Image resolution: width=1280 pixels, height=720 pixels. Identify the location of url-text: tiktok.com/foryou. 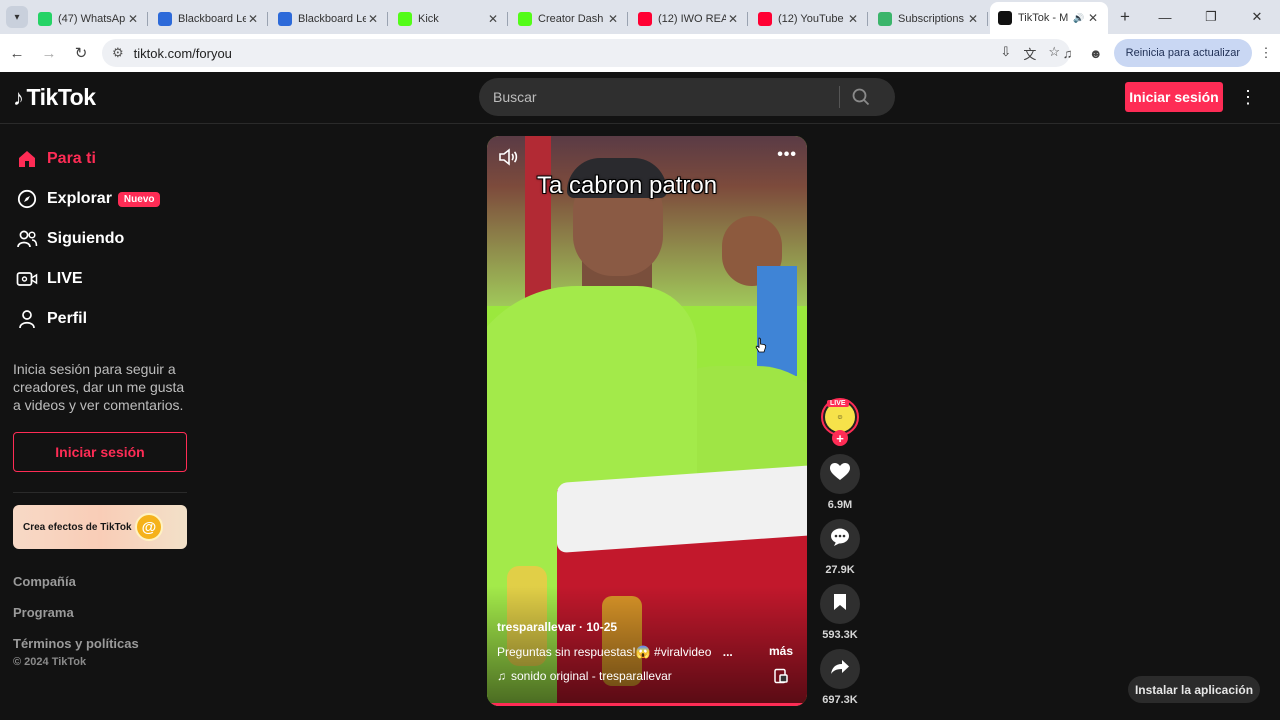
(182, 53).